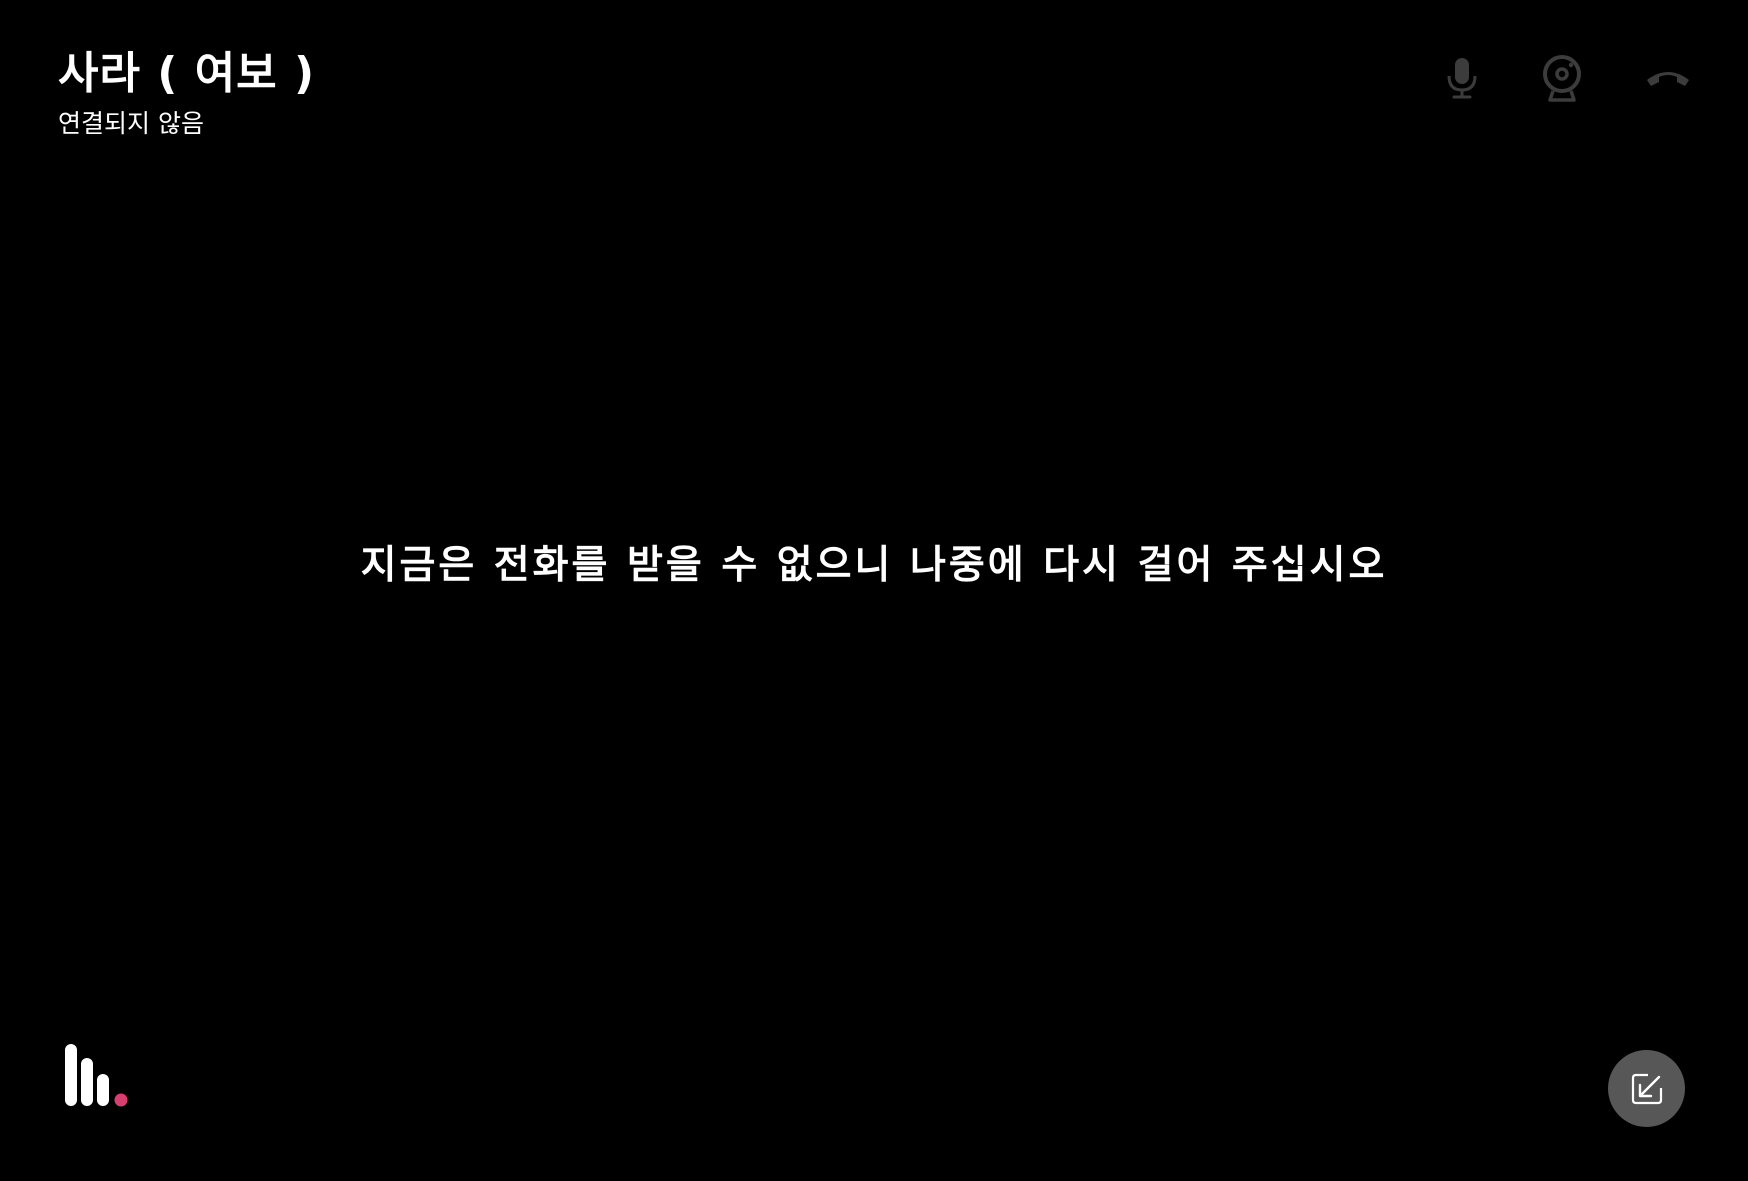 The width and height of the screenshot is (1748, 1181). What do you see at coordinates (874, 78) in the screenshot?
I see `call-controls` at bounding box center [874, 78].